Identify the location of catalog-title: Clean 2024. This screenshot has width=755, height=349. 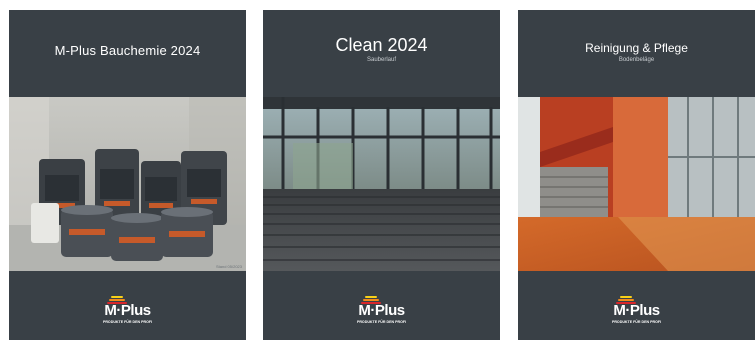
(381, 45).